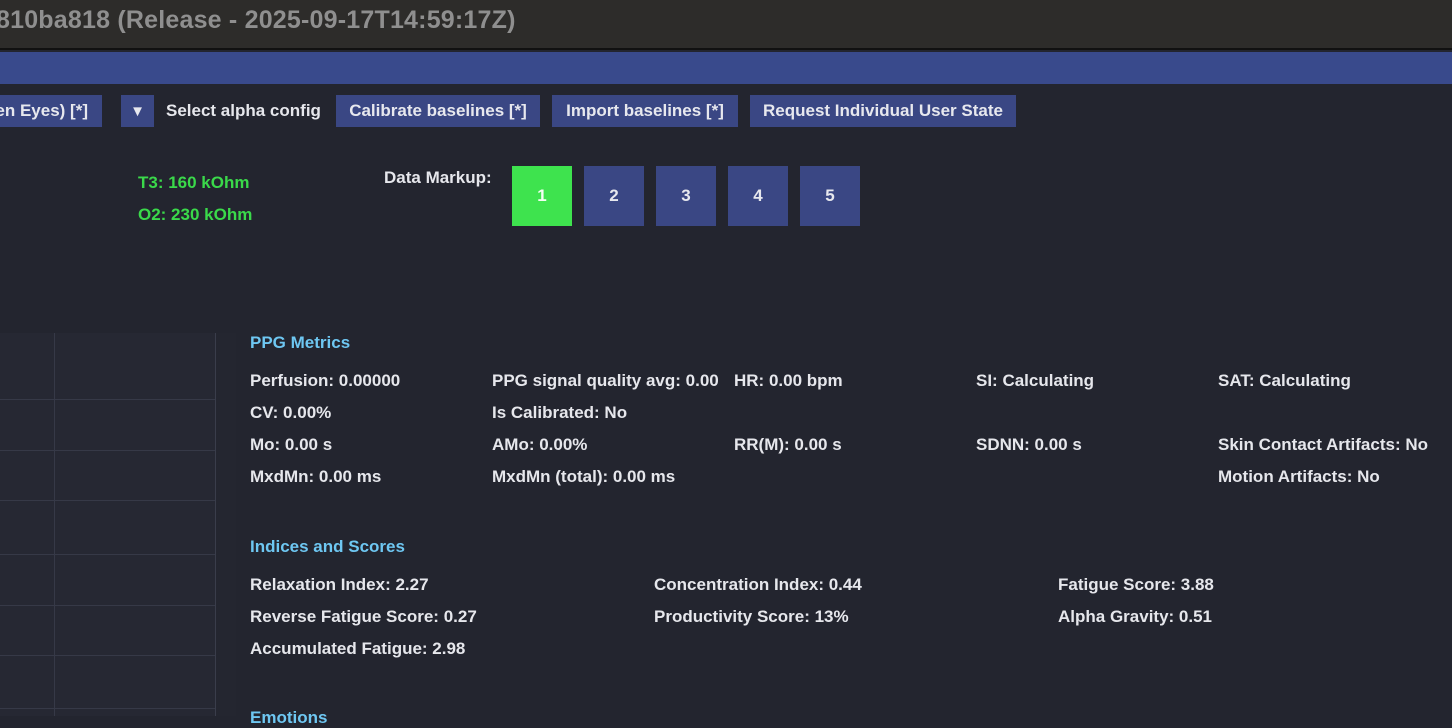  I want to click on ppg-mo: Mo: 0.00 s, so click(291, 444).